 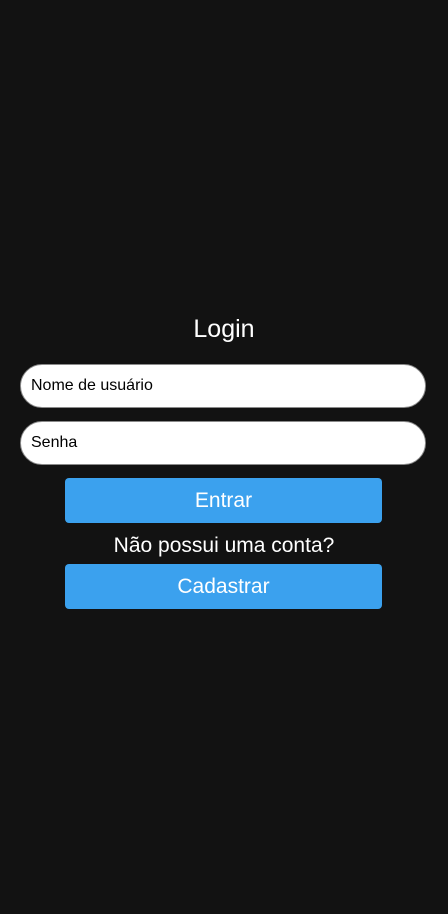 I want to click on password-input, so click(x=223, y=443).